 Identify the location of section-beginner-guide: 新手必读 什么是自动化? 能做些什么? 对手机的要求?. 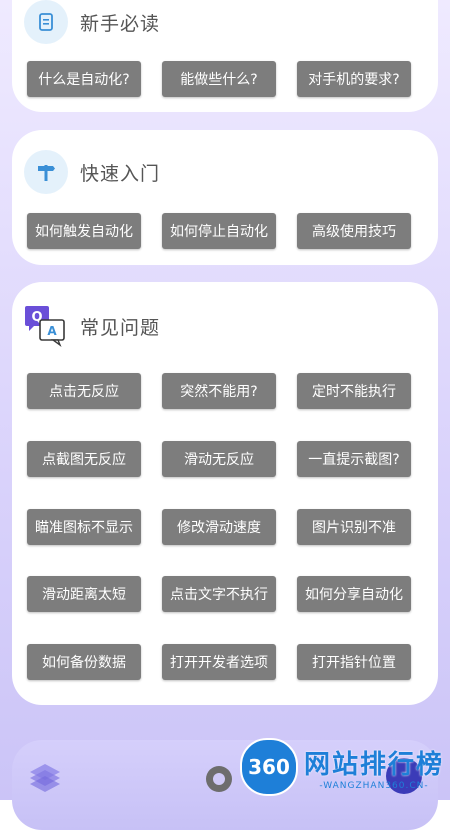
(225, 56).